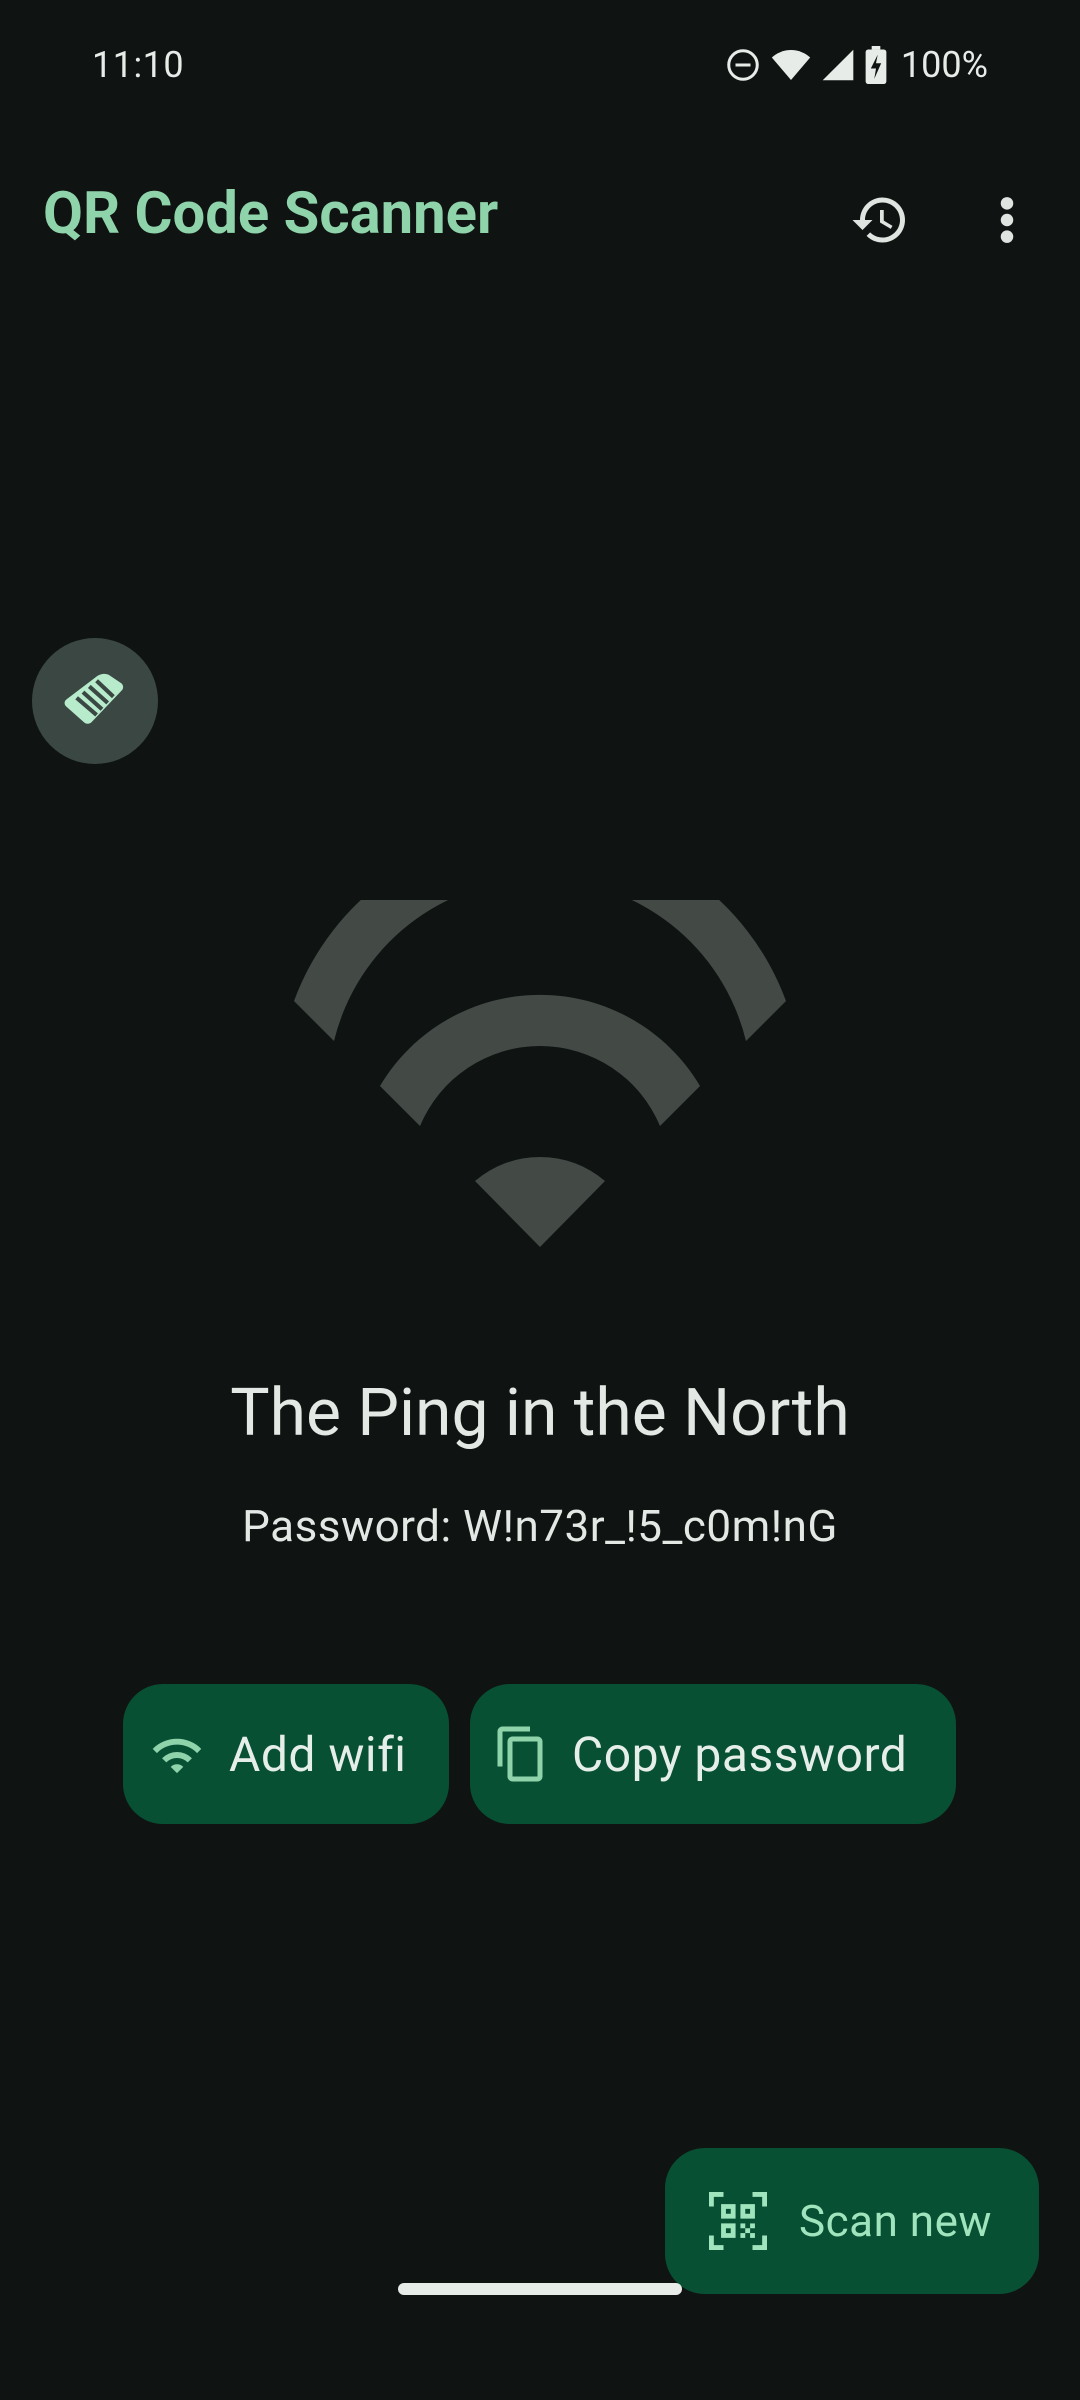 The height and width of the screenshot is (2400, 1080). I want to click on scan-new-label: Scan new, so click(895, 2221).